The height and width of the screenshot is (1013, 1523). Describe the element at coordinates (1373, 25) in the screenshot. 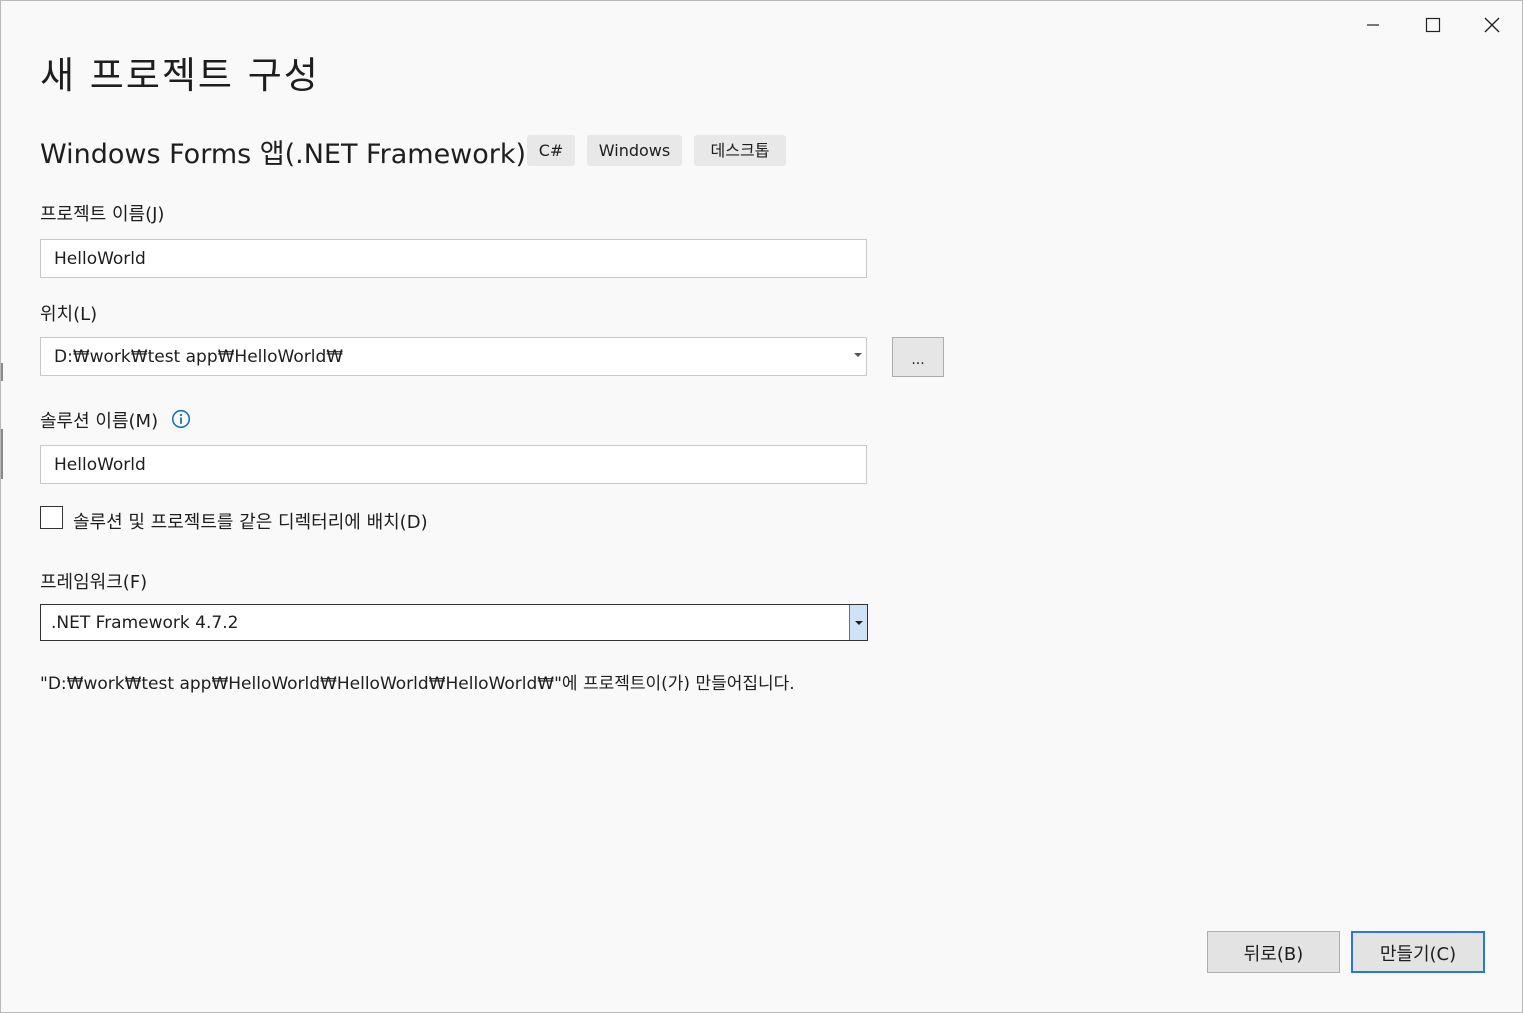

I see `minimize-icon` at that location.